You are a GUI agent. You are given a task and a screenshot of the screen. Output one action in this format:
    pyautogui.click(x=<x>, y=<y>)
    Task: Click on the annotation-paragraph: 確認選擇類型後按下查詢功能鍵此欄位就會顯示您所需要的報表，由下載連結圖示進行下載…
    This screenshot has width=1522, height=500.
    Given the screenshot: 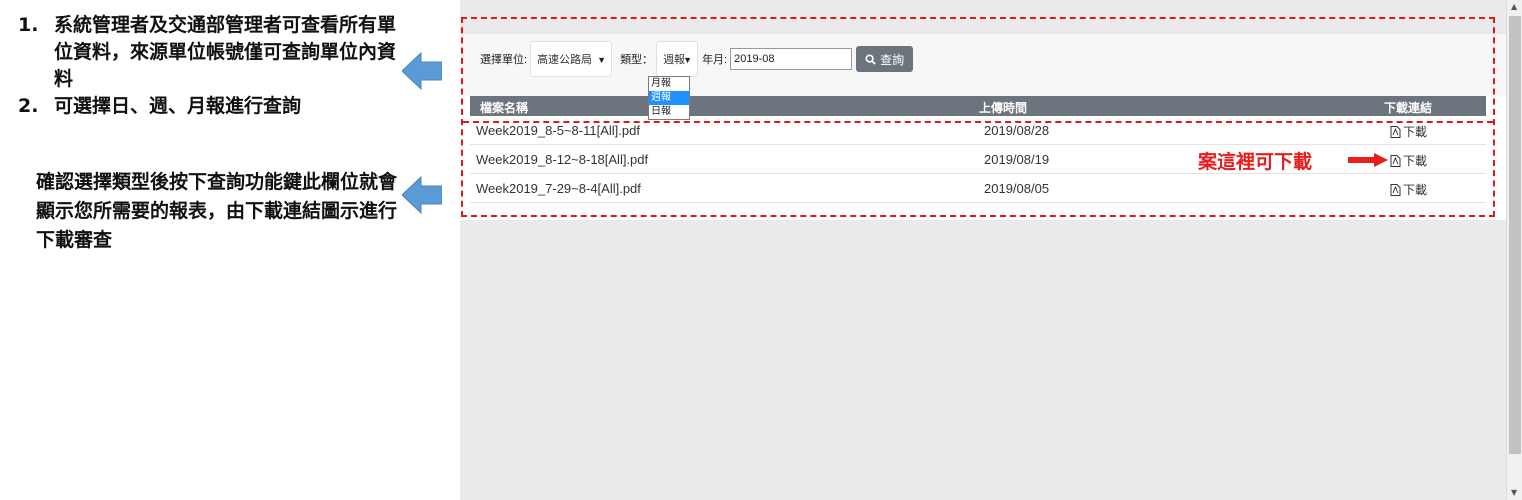 What is the action you would take?
    pyautogui.click(x=217, y=211)
    